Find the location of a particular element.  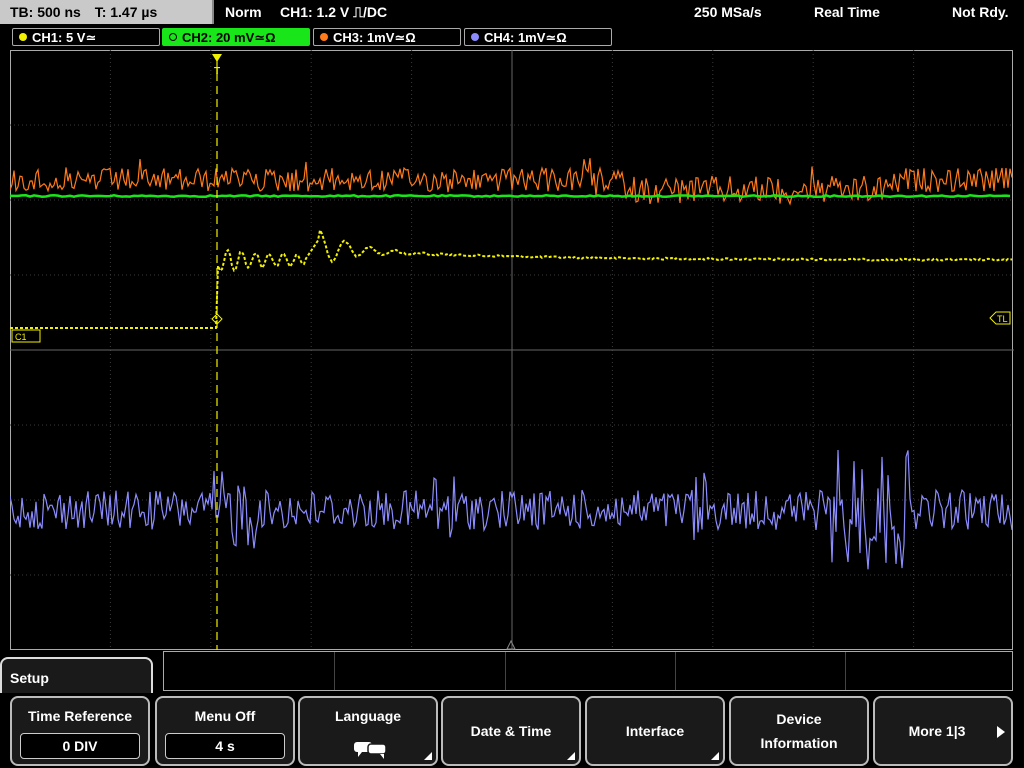

channel-3-button: CH3: 1mV≃Ω is located at coordinates (387, 37).